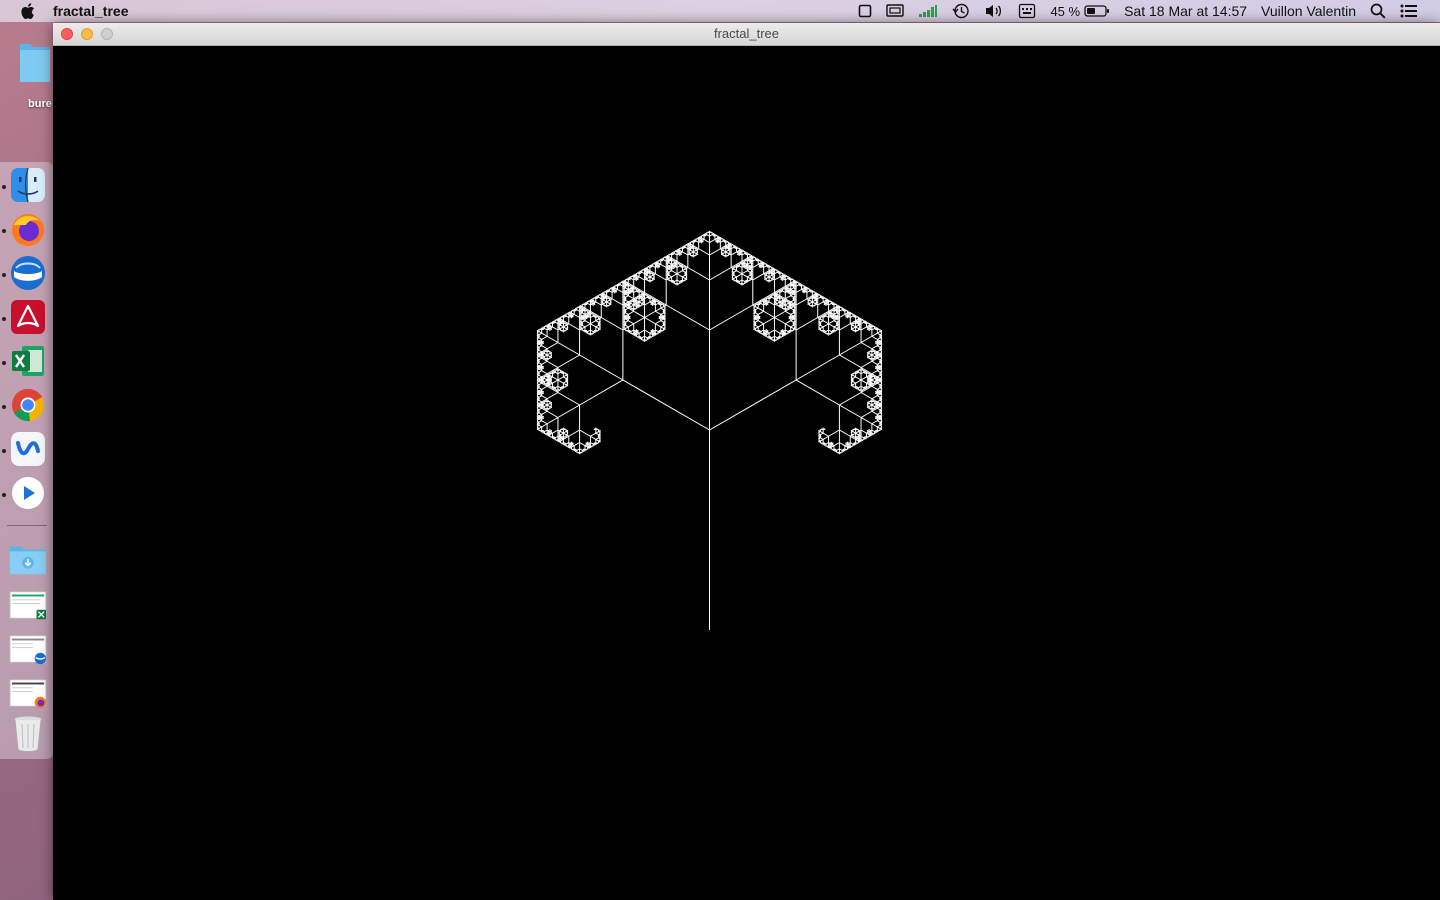 Image resolution: width=1440 pixels, height=900 pixels. What do you see at coordinates (28, 11) in the screenshot?
I see `apple-icon` at bounding box center [28, 11].